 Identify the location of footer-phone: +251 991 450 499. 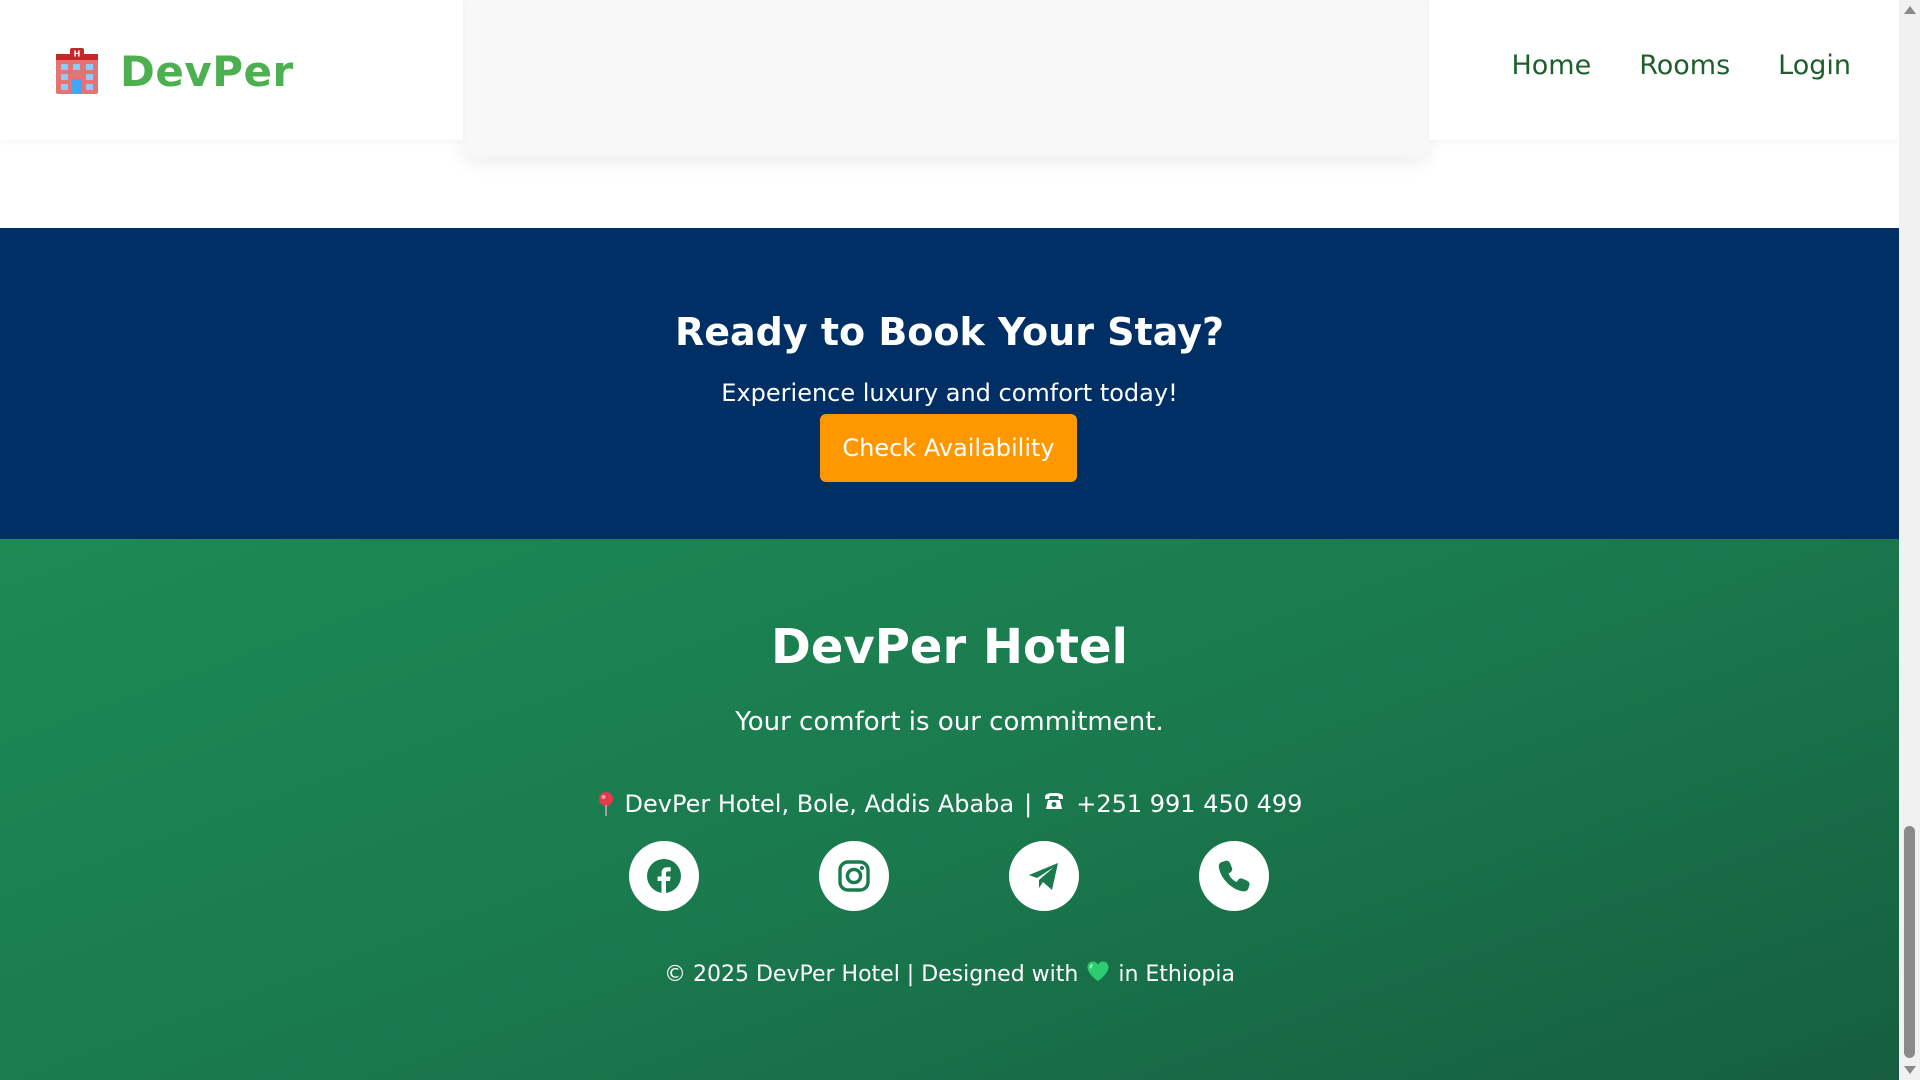
(1189, 804).